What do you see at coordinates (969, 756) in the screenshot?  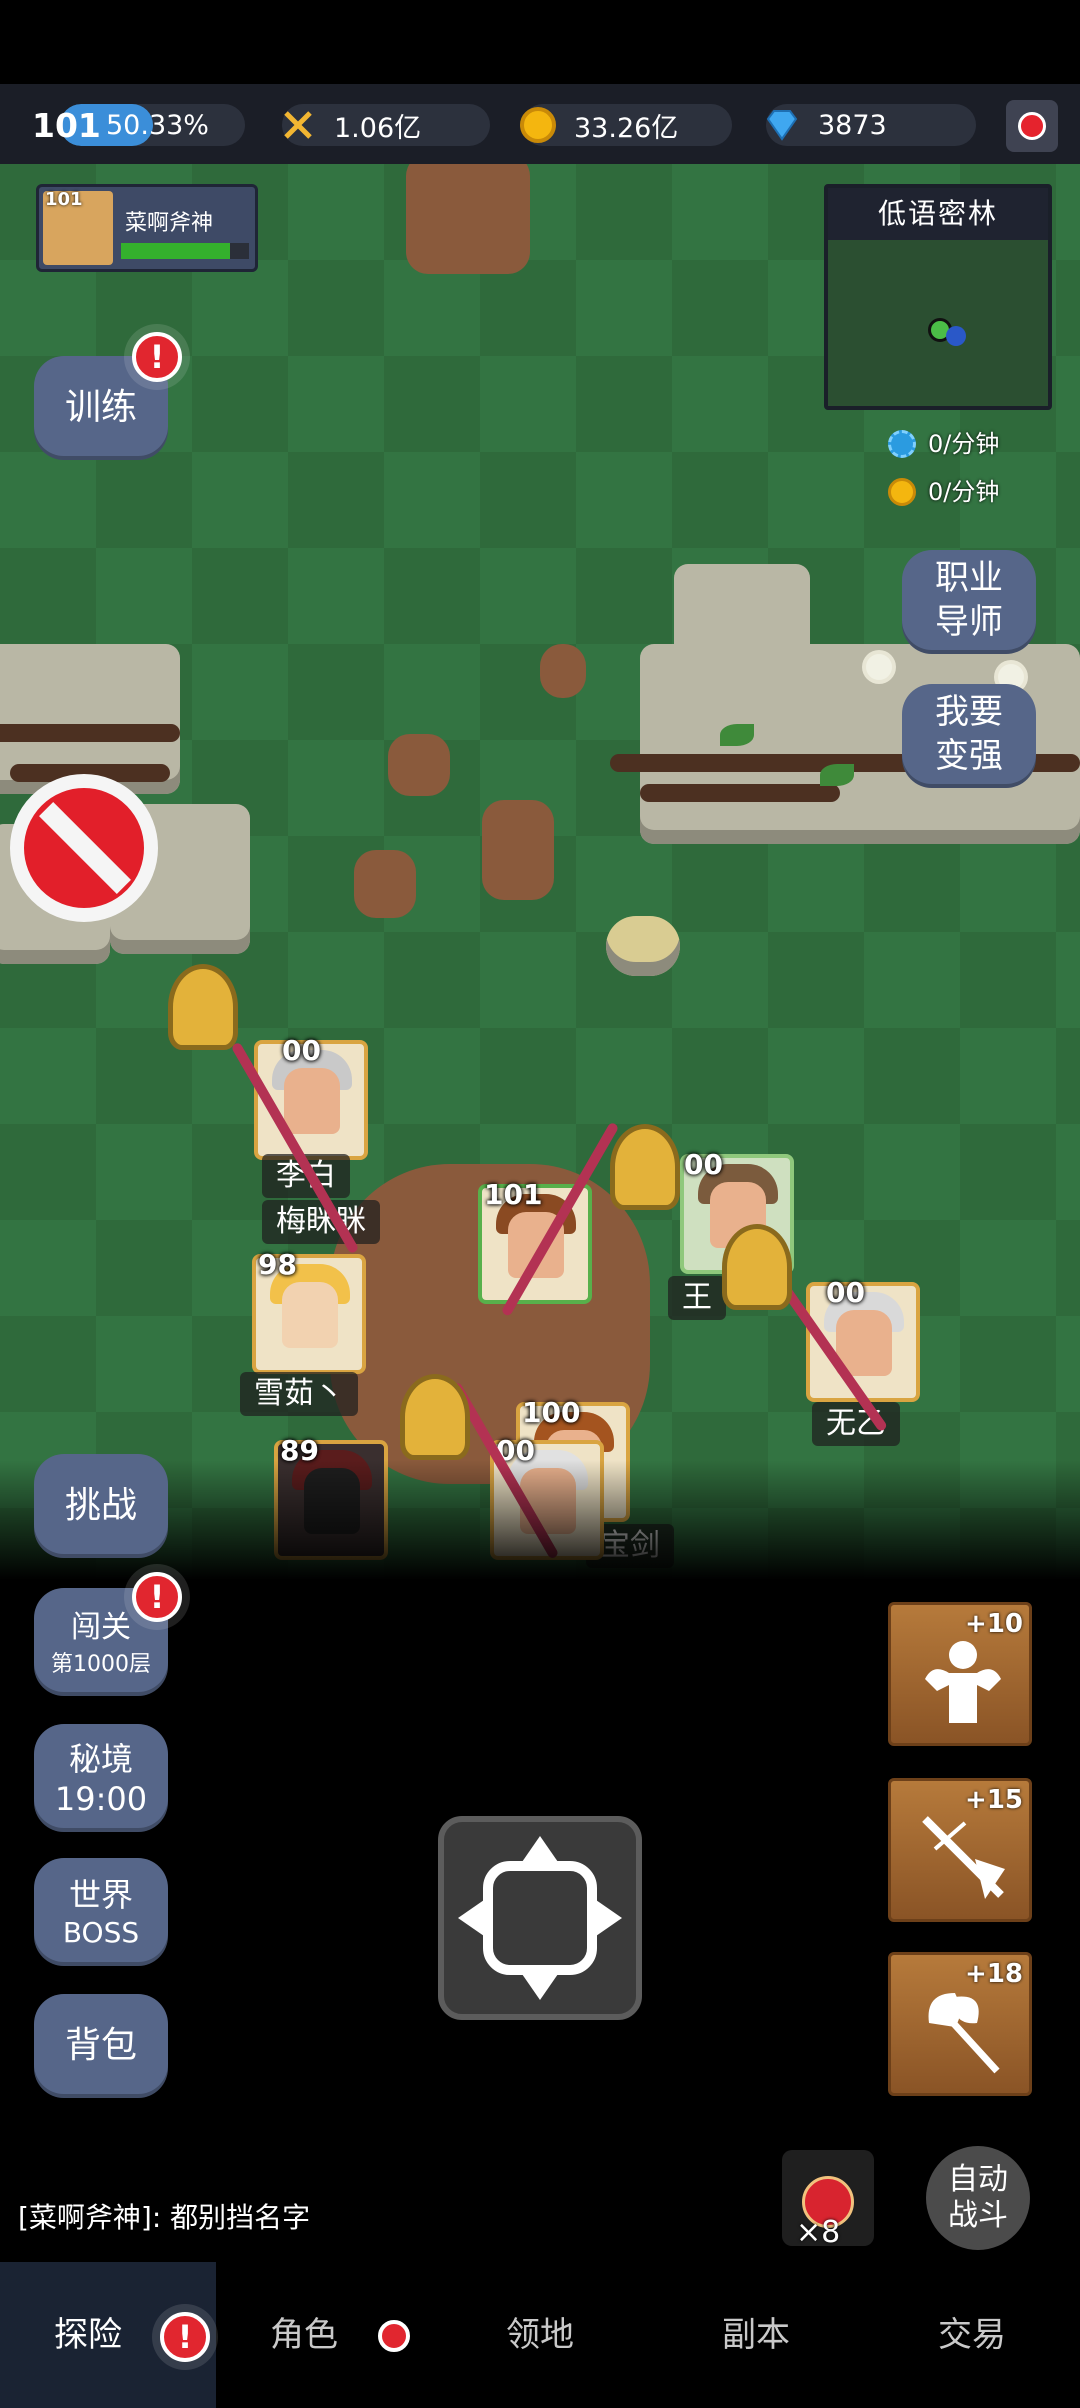 I see `get-stronger-line2: 变强` at bounding box center [969, 756].